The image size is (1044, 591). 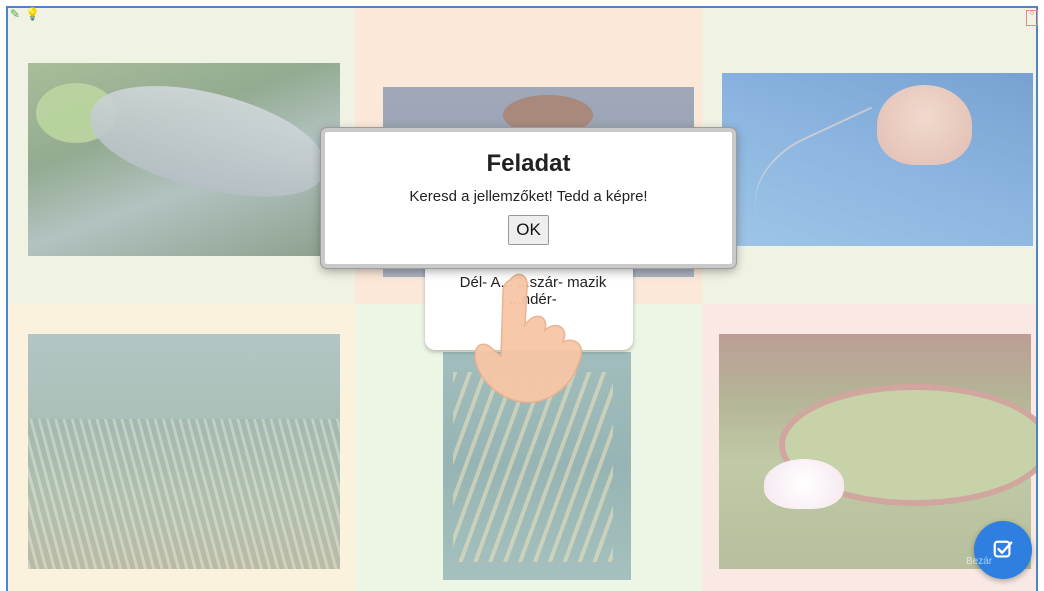 I want to click on dialog-message: Keresd a jellemzőket! Tedd a képre!, so click(x=528, y=196).